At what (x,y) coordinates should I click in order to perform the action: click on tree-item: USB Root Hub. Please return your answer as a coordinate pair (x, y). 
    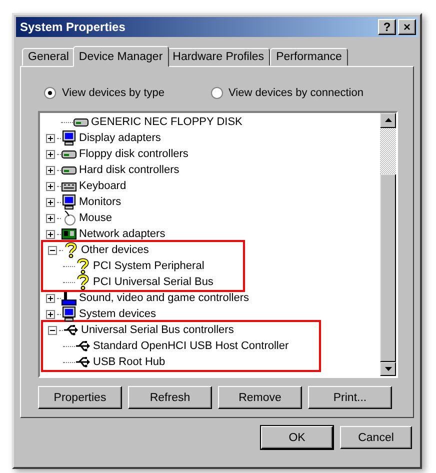
    Looking at the image, I should click on (129, 362).